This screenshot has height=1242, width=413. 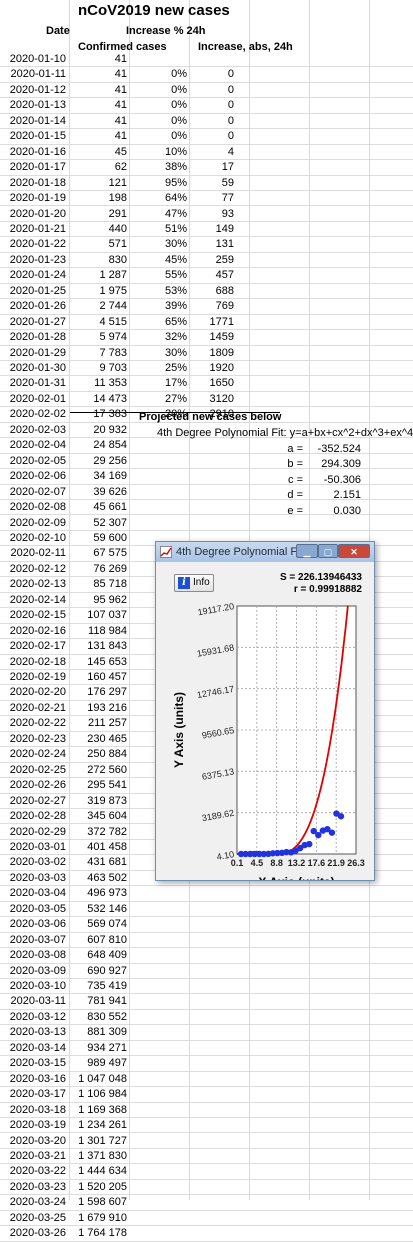 What do you see at coordinates (98, 677) in the screenshot?
I see `confirmed-cell: 160 457` at bounding box center [98, 677].